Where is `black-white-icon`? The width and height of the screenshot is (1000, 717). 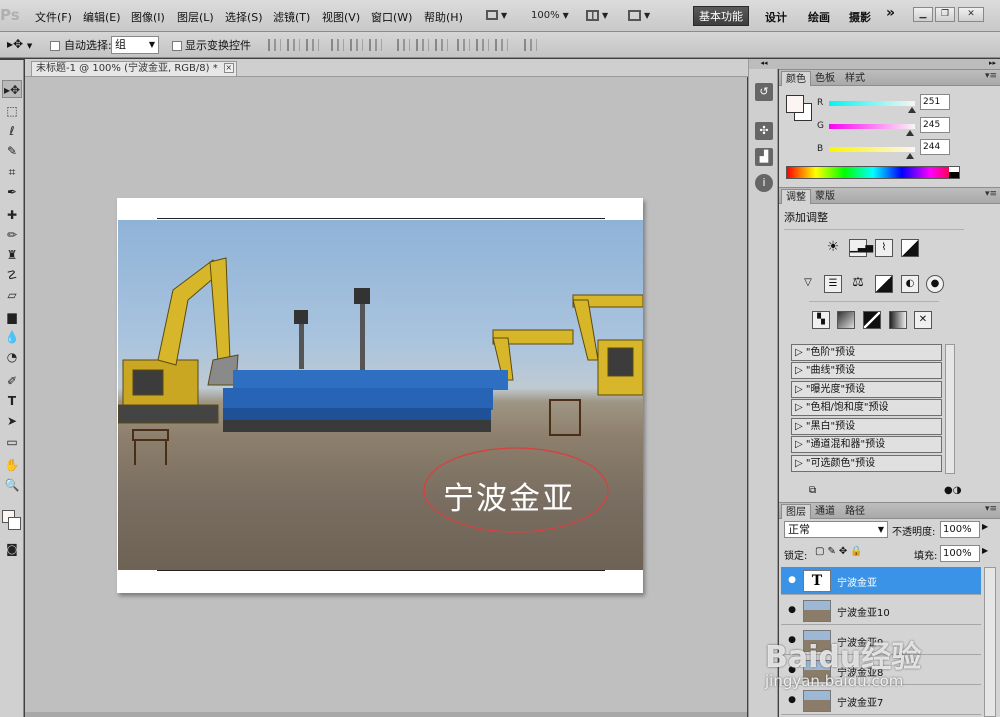 black-white-icon is located at coordinates (884, 284).